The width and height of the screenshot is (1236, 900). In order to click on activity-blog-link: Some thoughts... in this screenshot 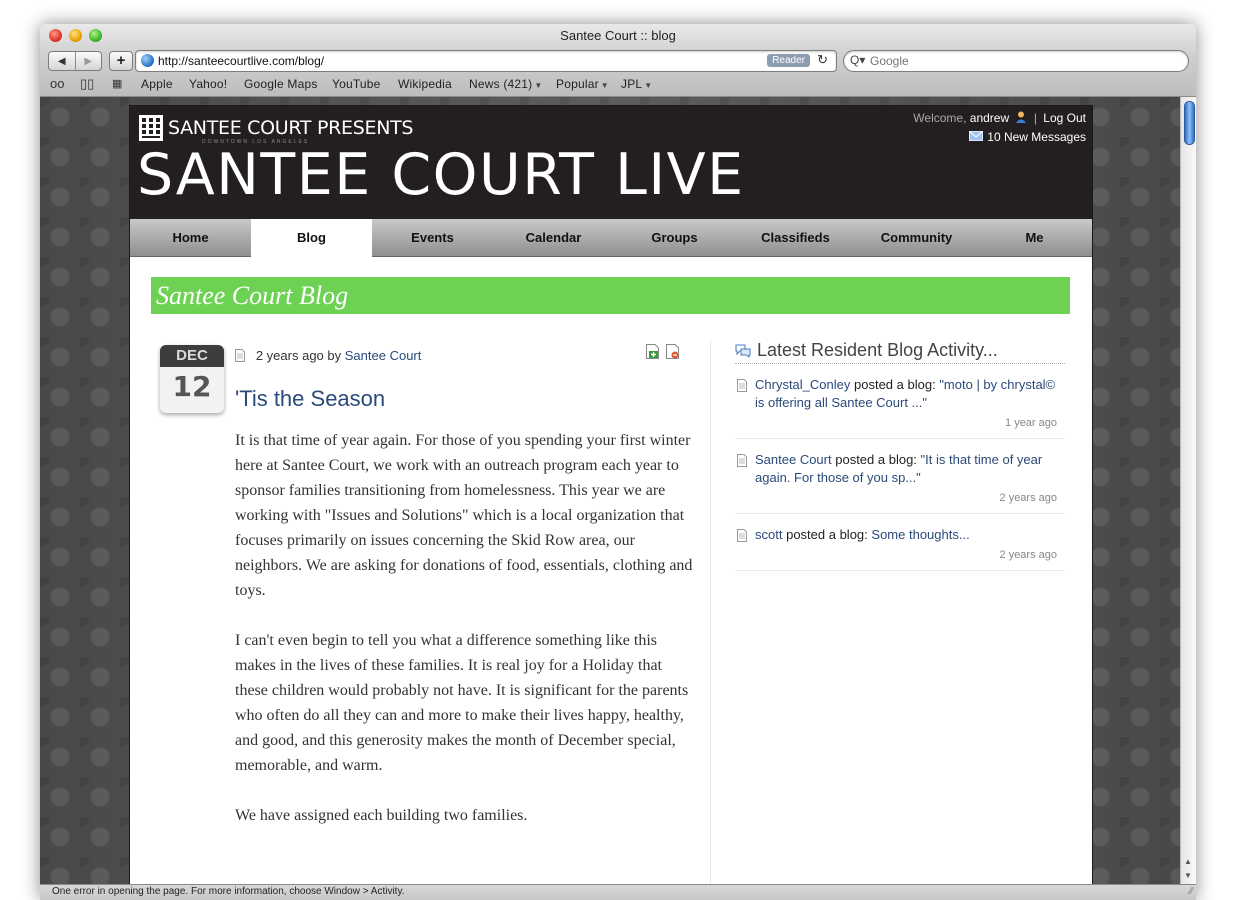, I will do `click(920, 534)`.